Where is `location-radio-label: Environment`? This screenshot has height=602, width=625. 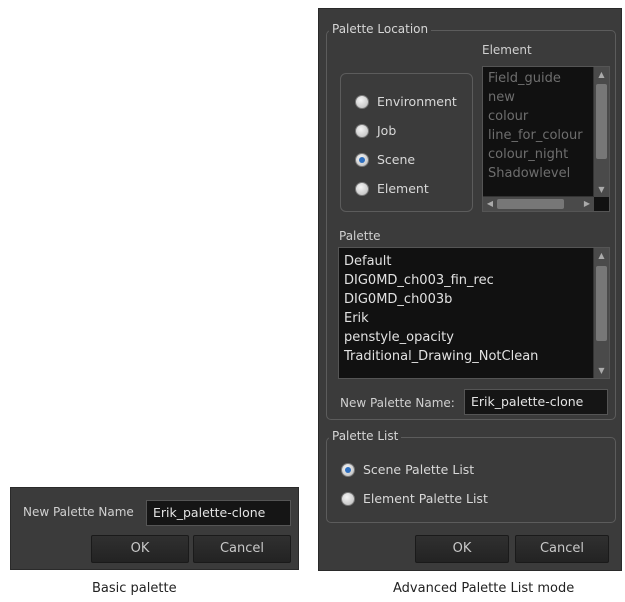
location-radio-label: Environment is located at coordinates (417, 101).